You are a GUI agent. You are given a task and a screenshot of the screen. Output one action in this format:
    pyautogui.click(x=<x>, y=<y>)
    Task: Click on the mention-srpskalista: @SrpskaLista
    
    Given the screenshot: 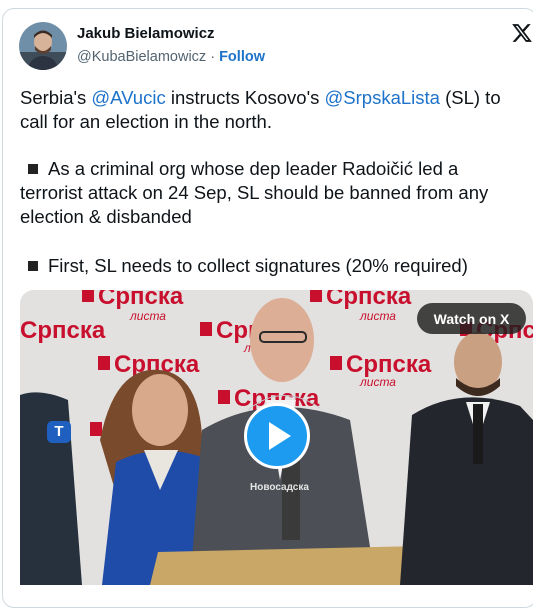 What is the action you would take?
    pyautogui.click(x=382, y=97)
    